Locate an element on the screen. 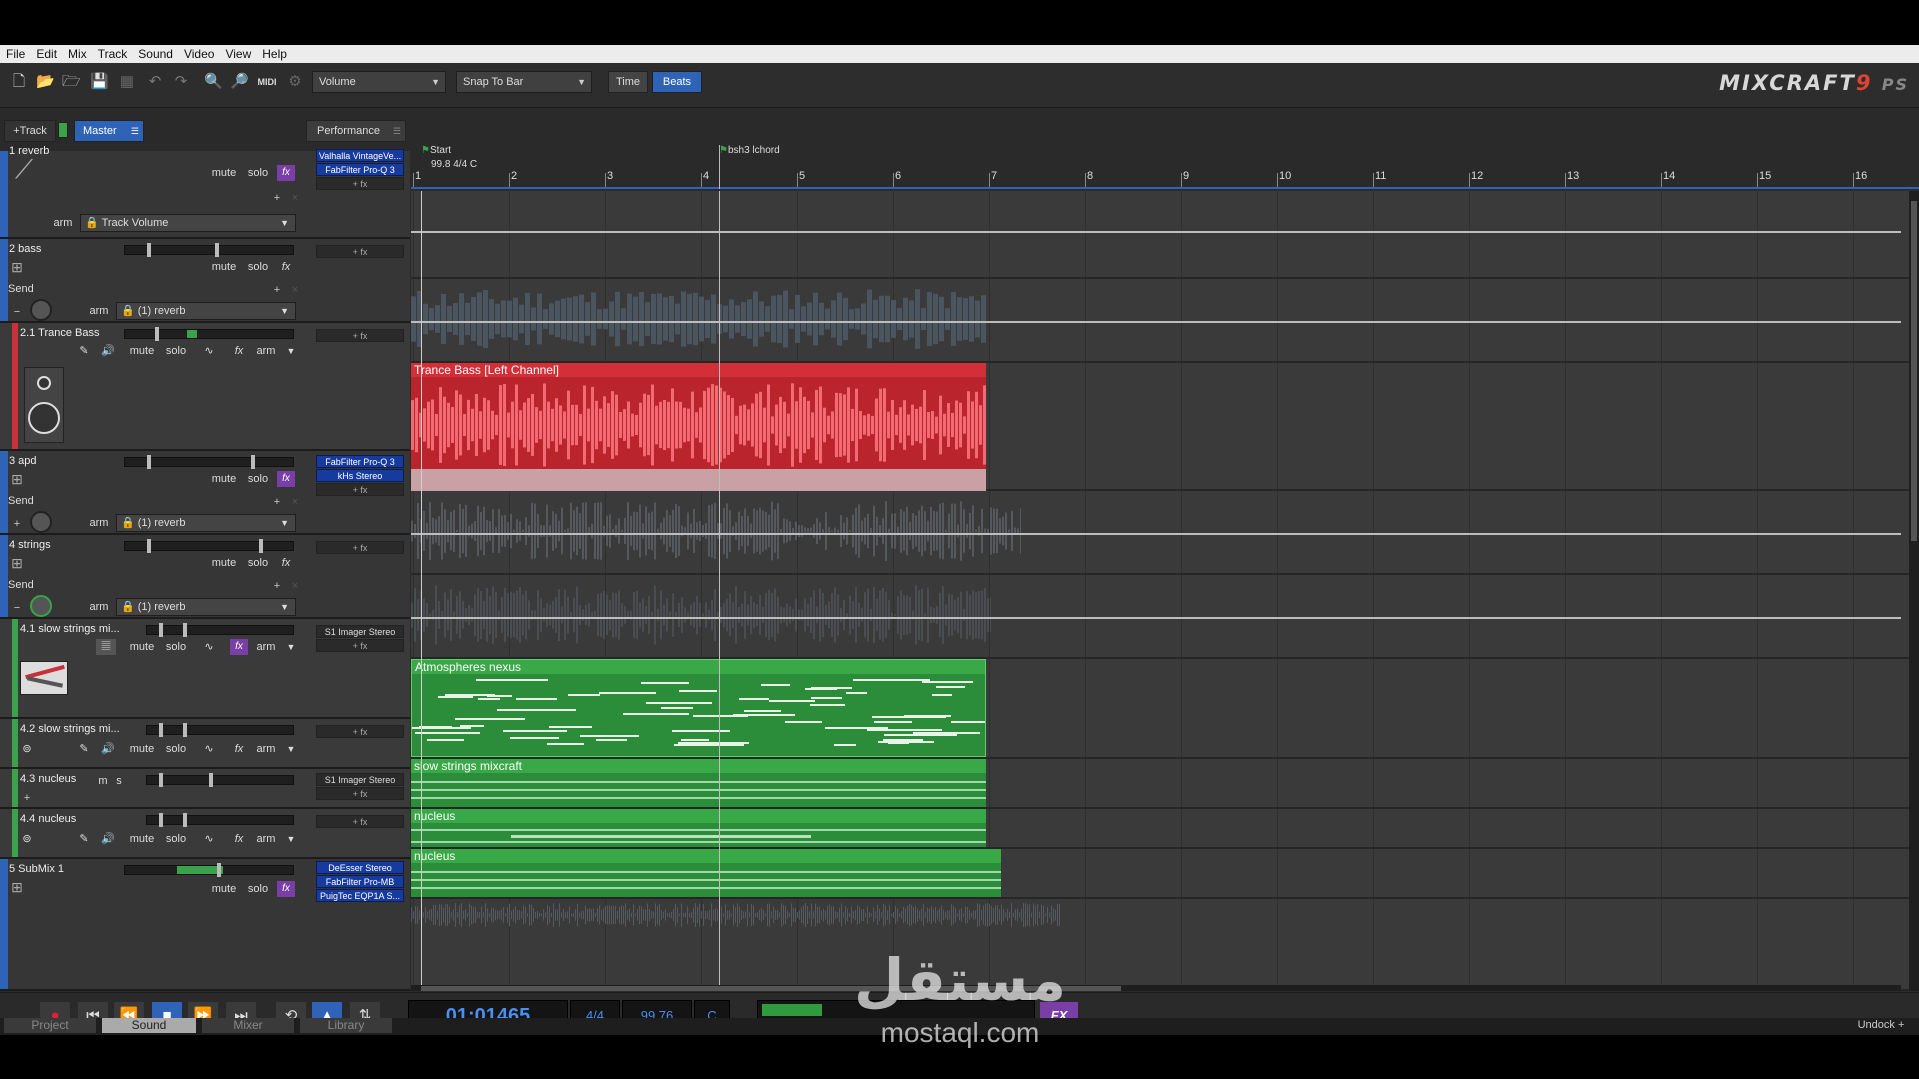  mute-mini-button: m is located at coordinates (103, 781).